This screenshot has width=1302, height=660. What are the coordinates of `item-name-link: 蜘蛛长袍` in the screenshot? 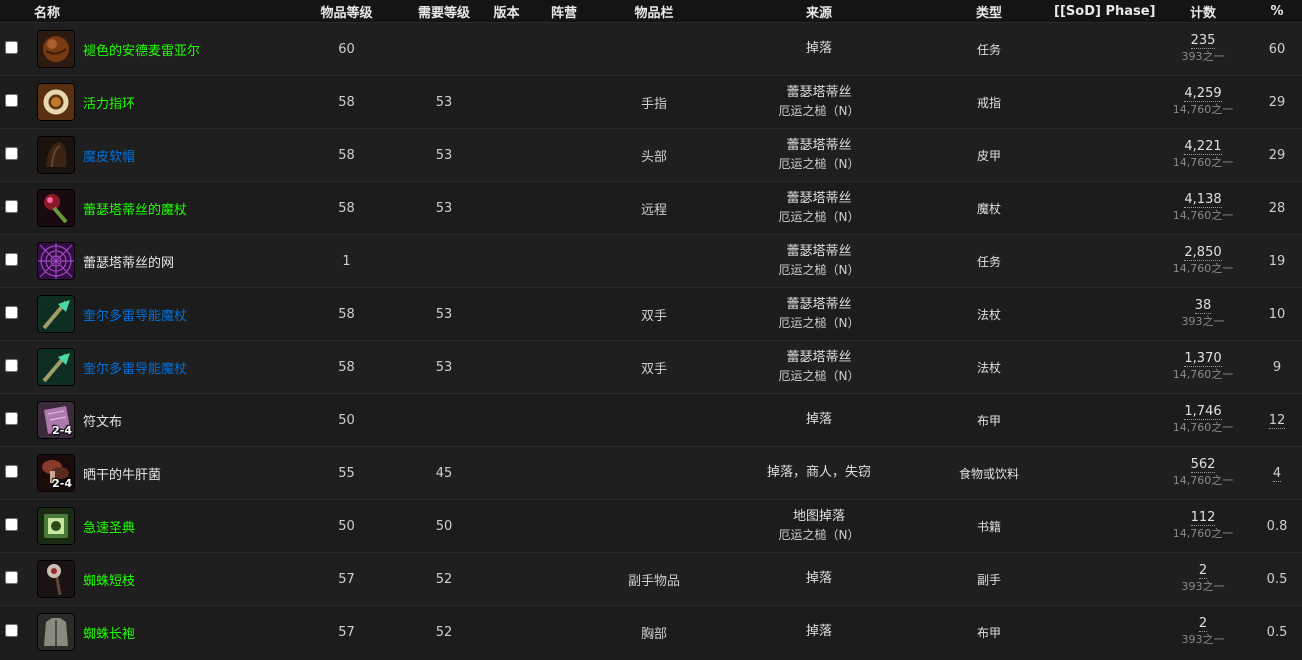 It's located at (109, 632).